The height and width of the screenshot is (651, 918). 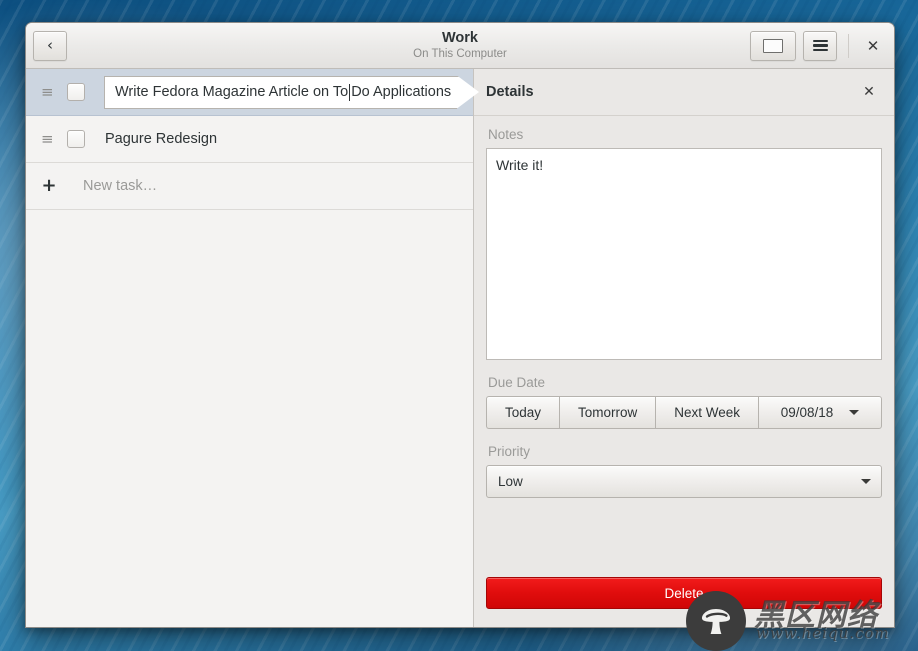 I want to click on details-close-button: ✕, so click(x=869, y=92).